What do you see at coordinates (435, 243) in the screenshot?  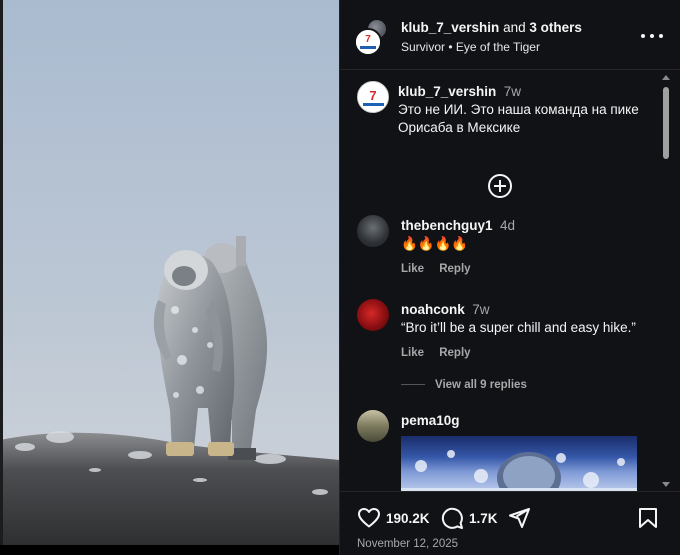 I see `comment-text: 🔥🔥🔥🔥` at bounding box center [435, 243].